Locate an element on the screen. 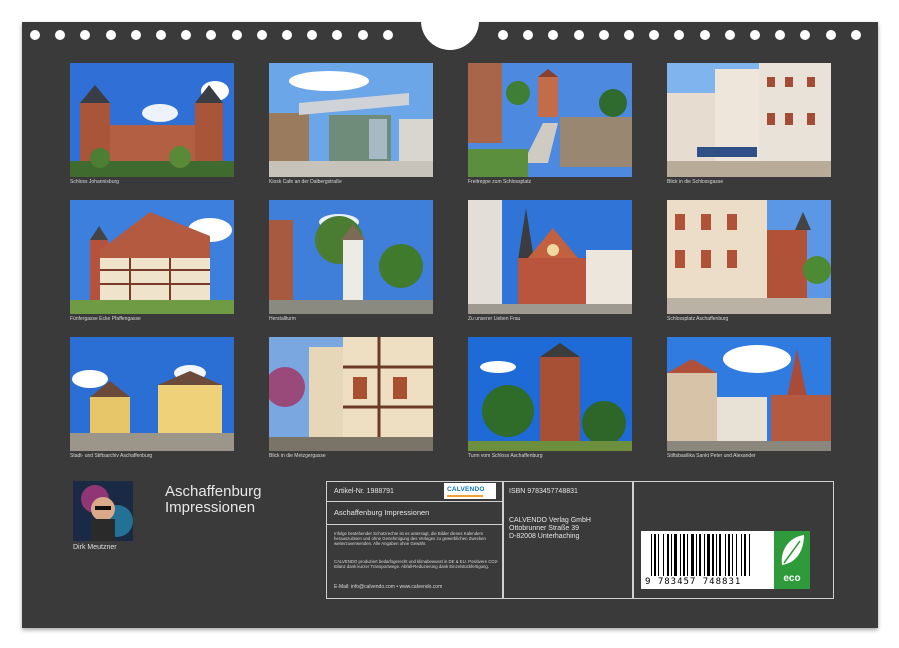 This screenshot has height=648, width=899. barcode-digits: 9 783457 748831 is located at coordinates (693, 582).